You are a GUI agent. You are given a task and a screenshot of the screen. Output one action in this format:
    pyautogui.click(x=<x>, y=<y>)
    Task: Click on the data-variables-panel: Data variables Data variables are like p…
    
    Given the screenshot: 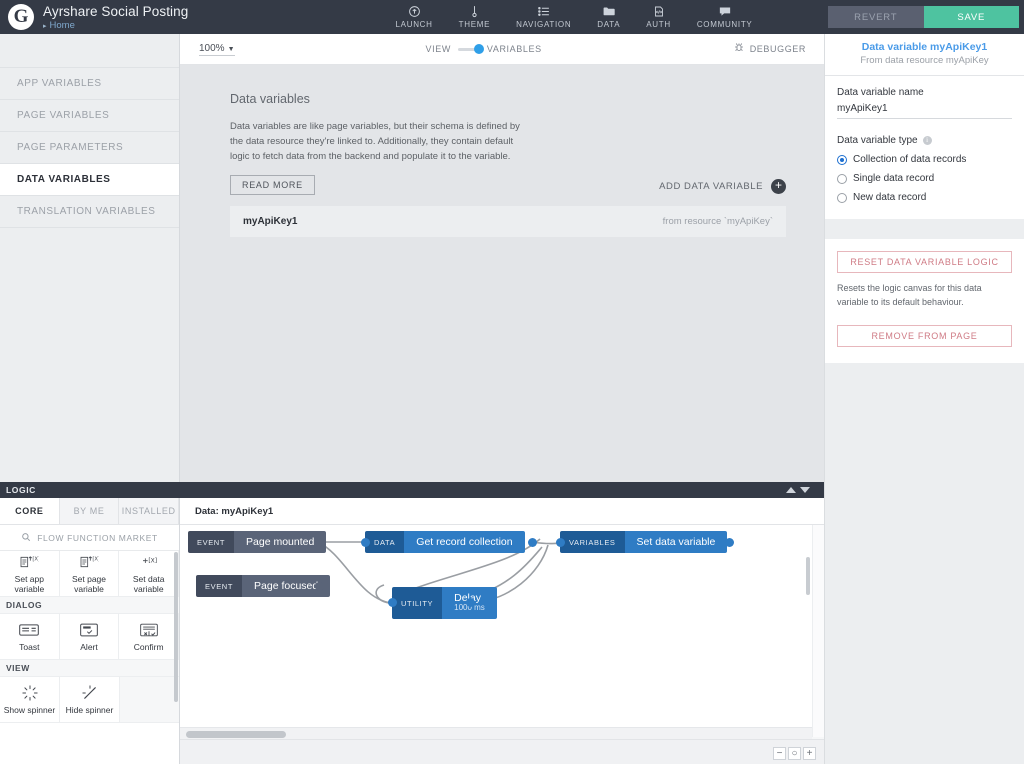 What is the action you would take?
    pyautogui.click(x=508, y=164)
    